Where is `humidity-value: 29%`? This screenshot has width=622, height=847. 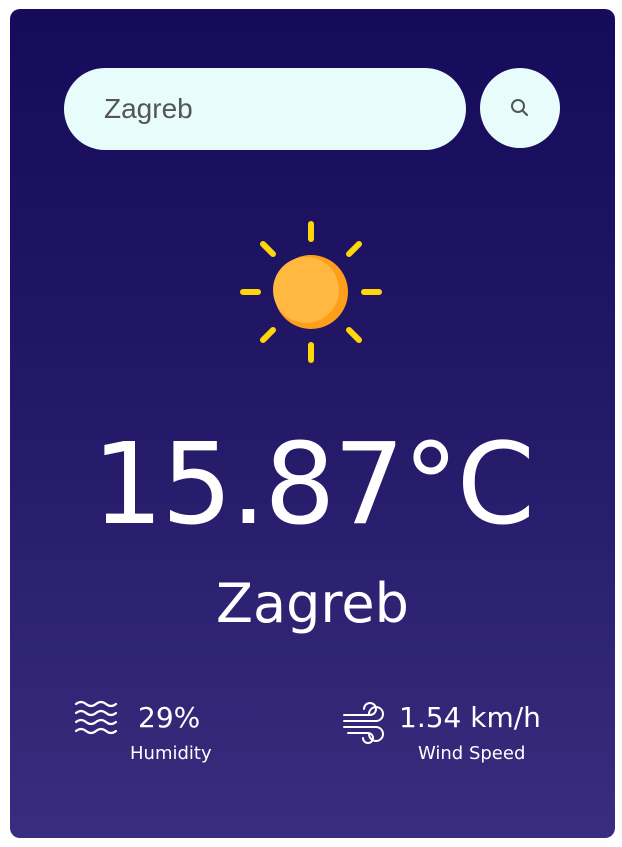 humidity-value: 29% is located at coordinates (169, 717).